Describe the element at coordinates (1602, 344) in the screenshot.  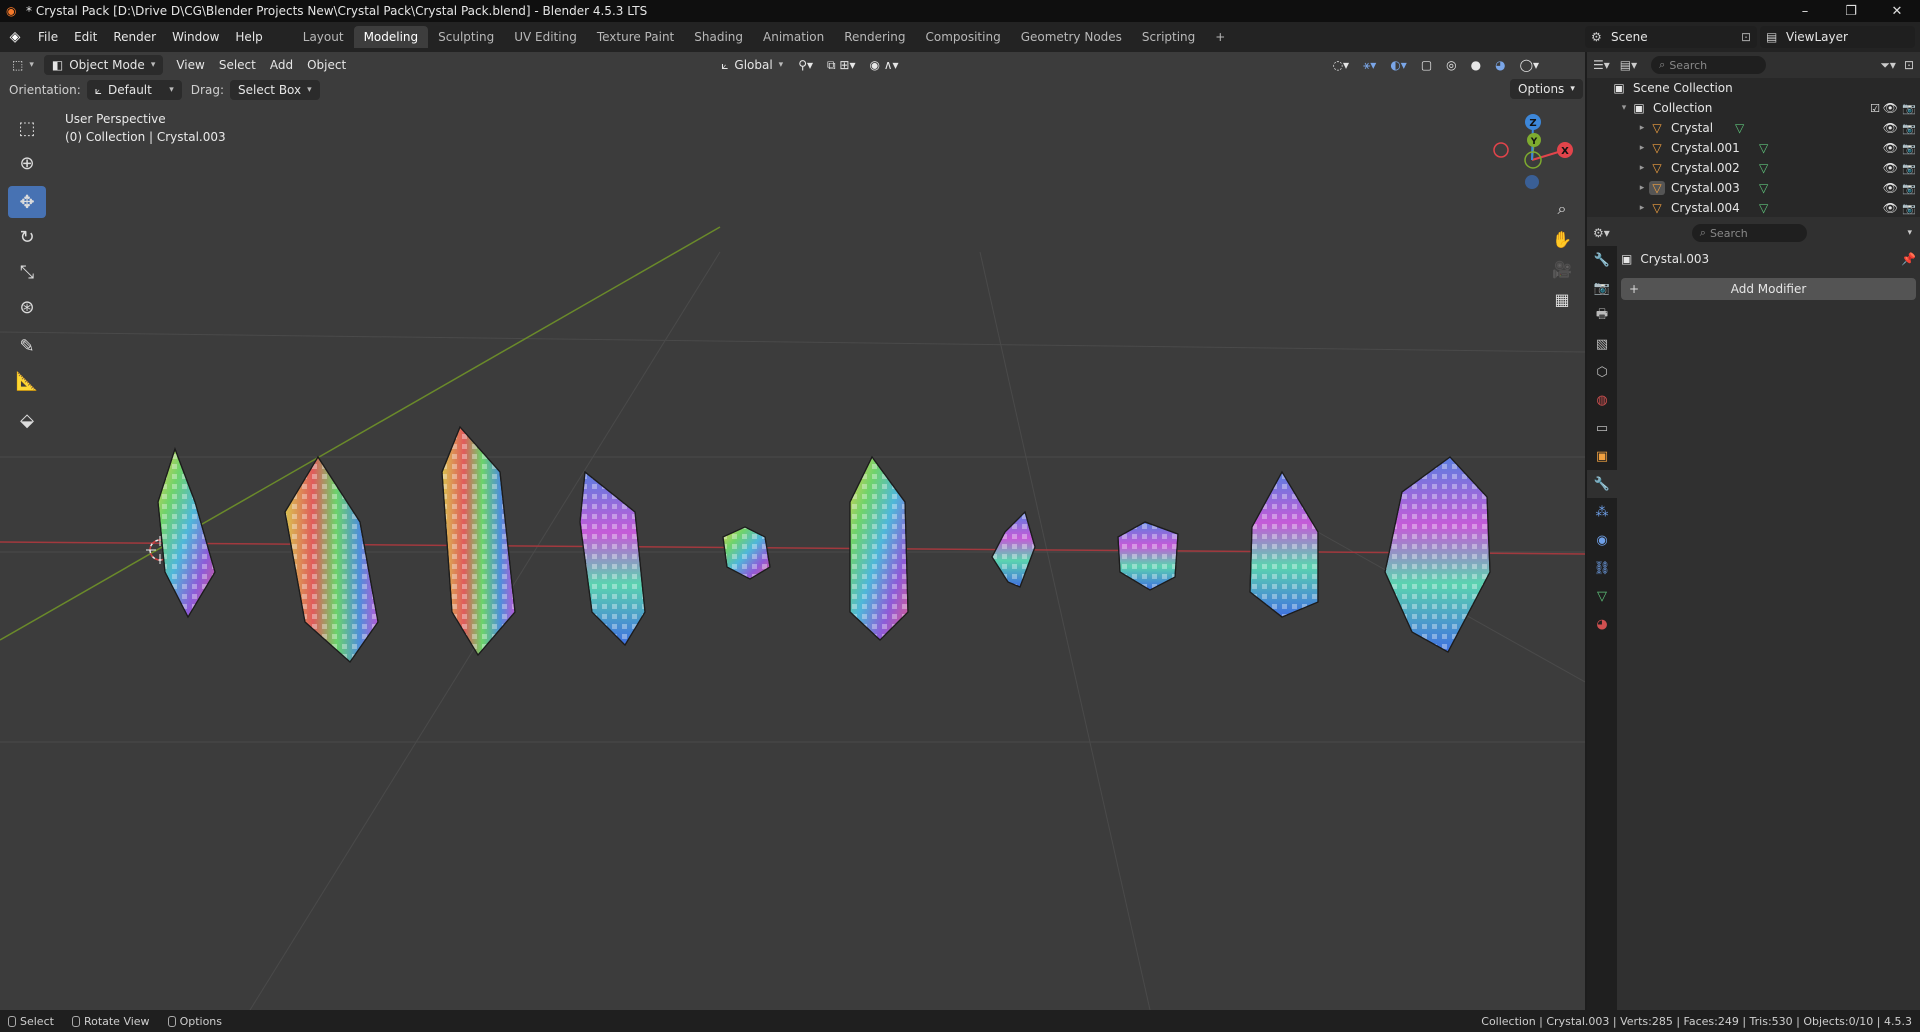
I see `view-layer-tab-icon: ▧` at that location.